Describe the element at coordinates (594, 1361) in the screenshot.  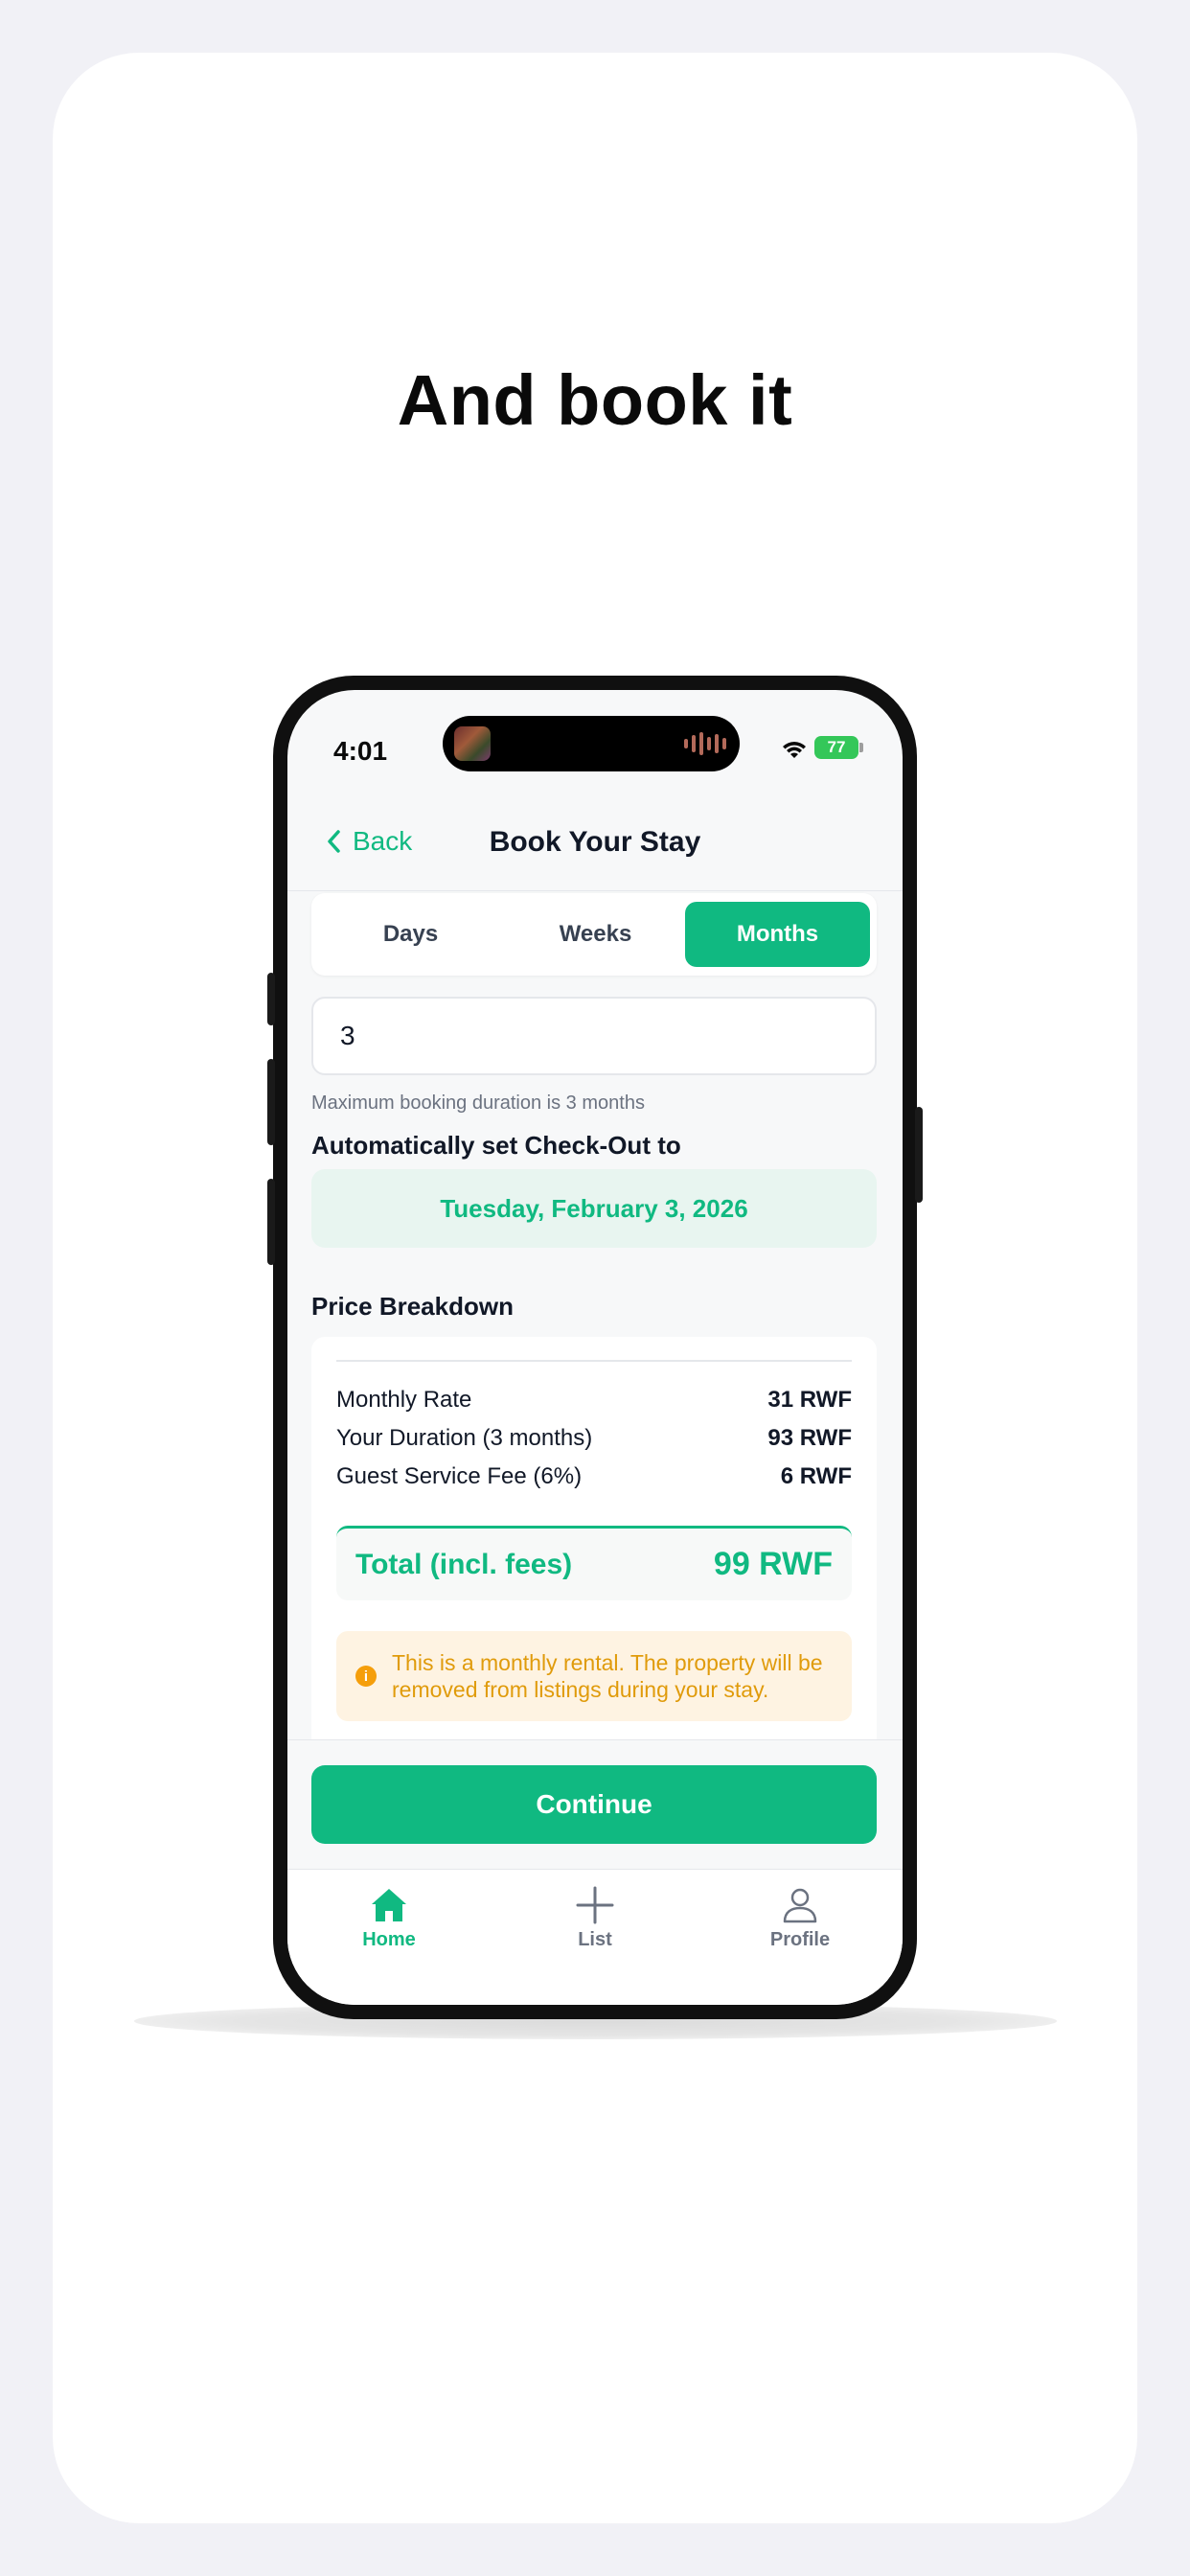
I see `divider` at that location.